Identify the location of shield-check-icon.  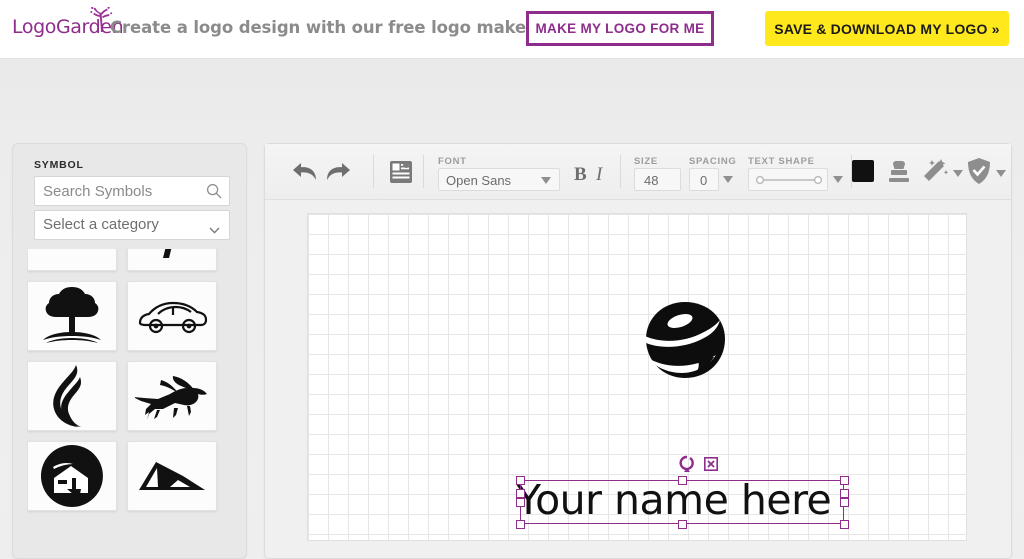
(979, 174).